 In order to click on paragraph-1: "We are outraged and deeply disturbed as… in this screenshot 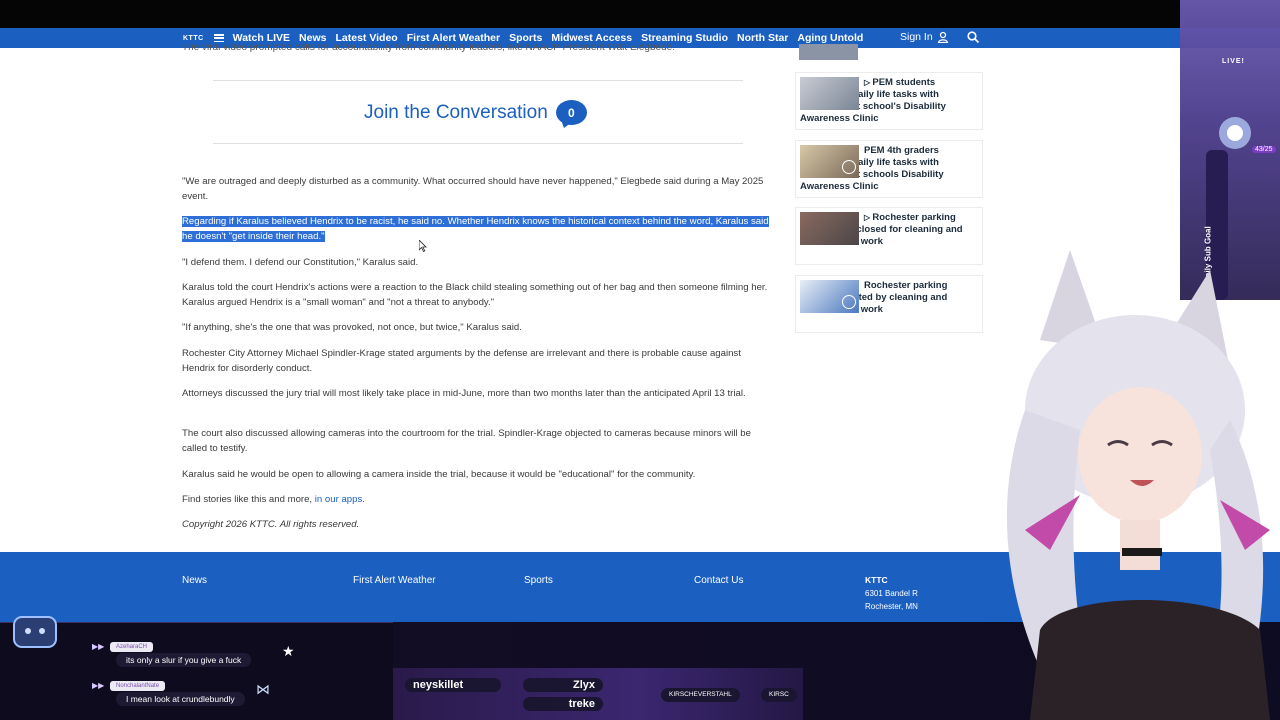, I will do `click(473, 189)`.